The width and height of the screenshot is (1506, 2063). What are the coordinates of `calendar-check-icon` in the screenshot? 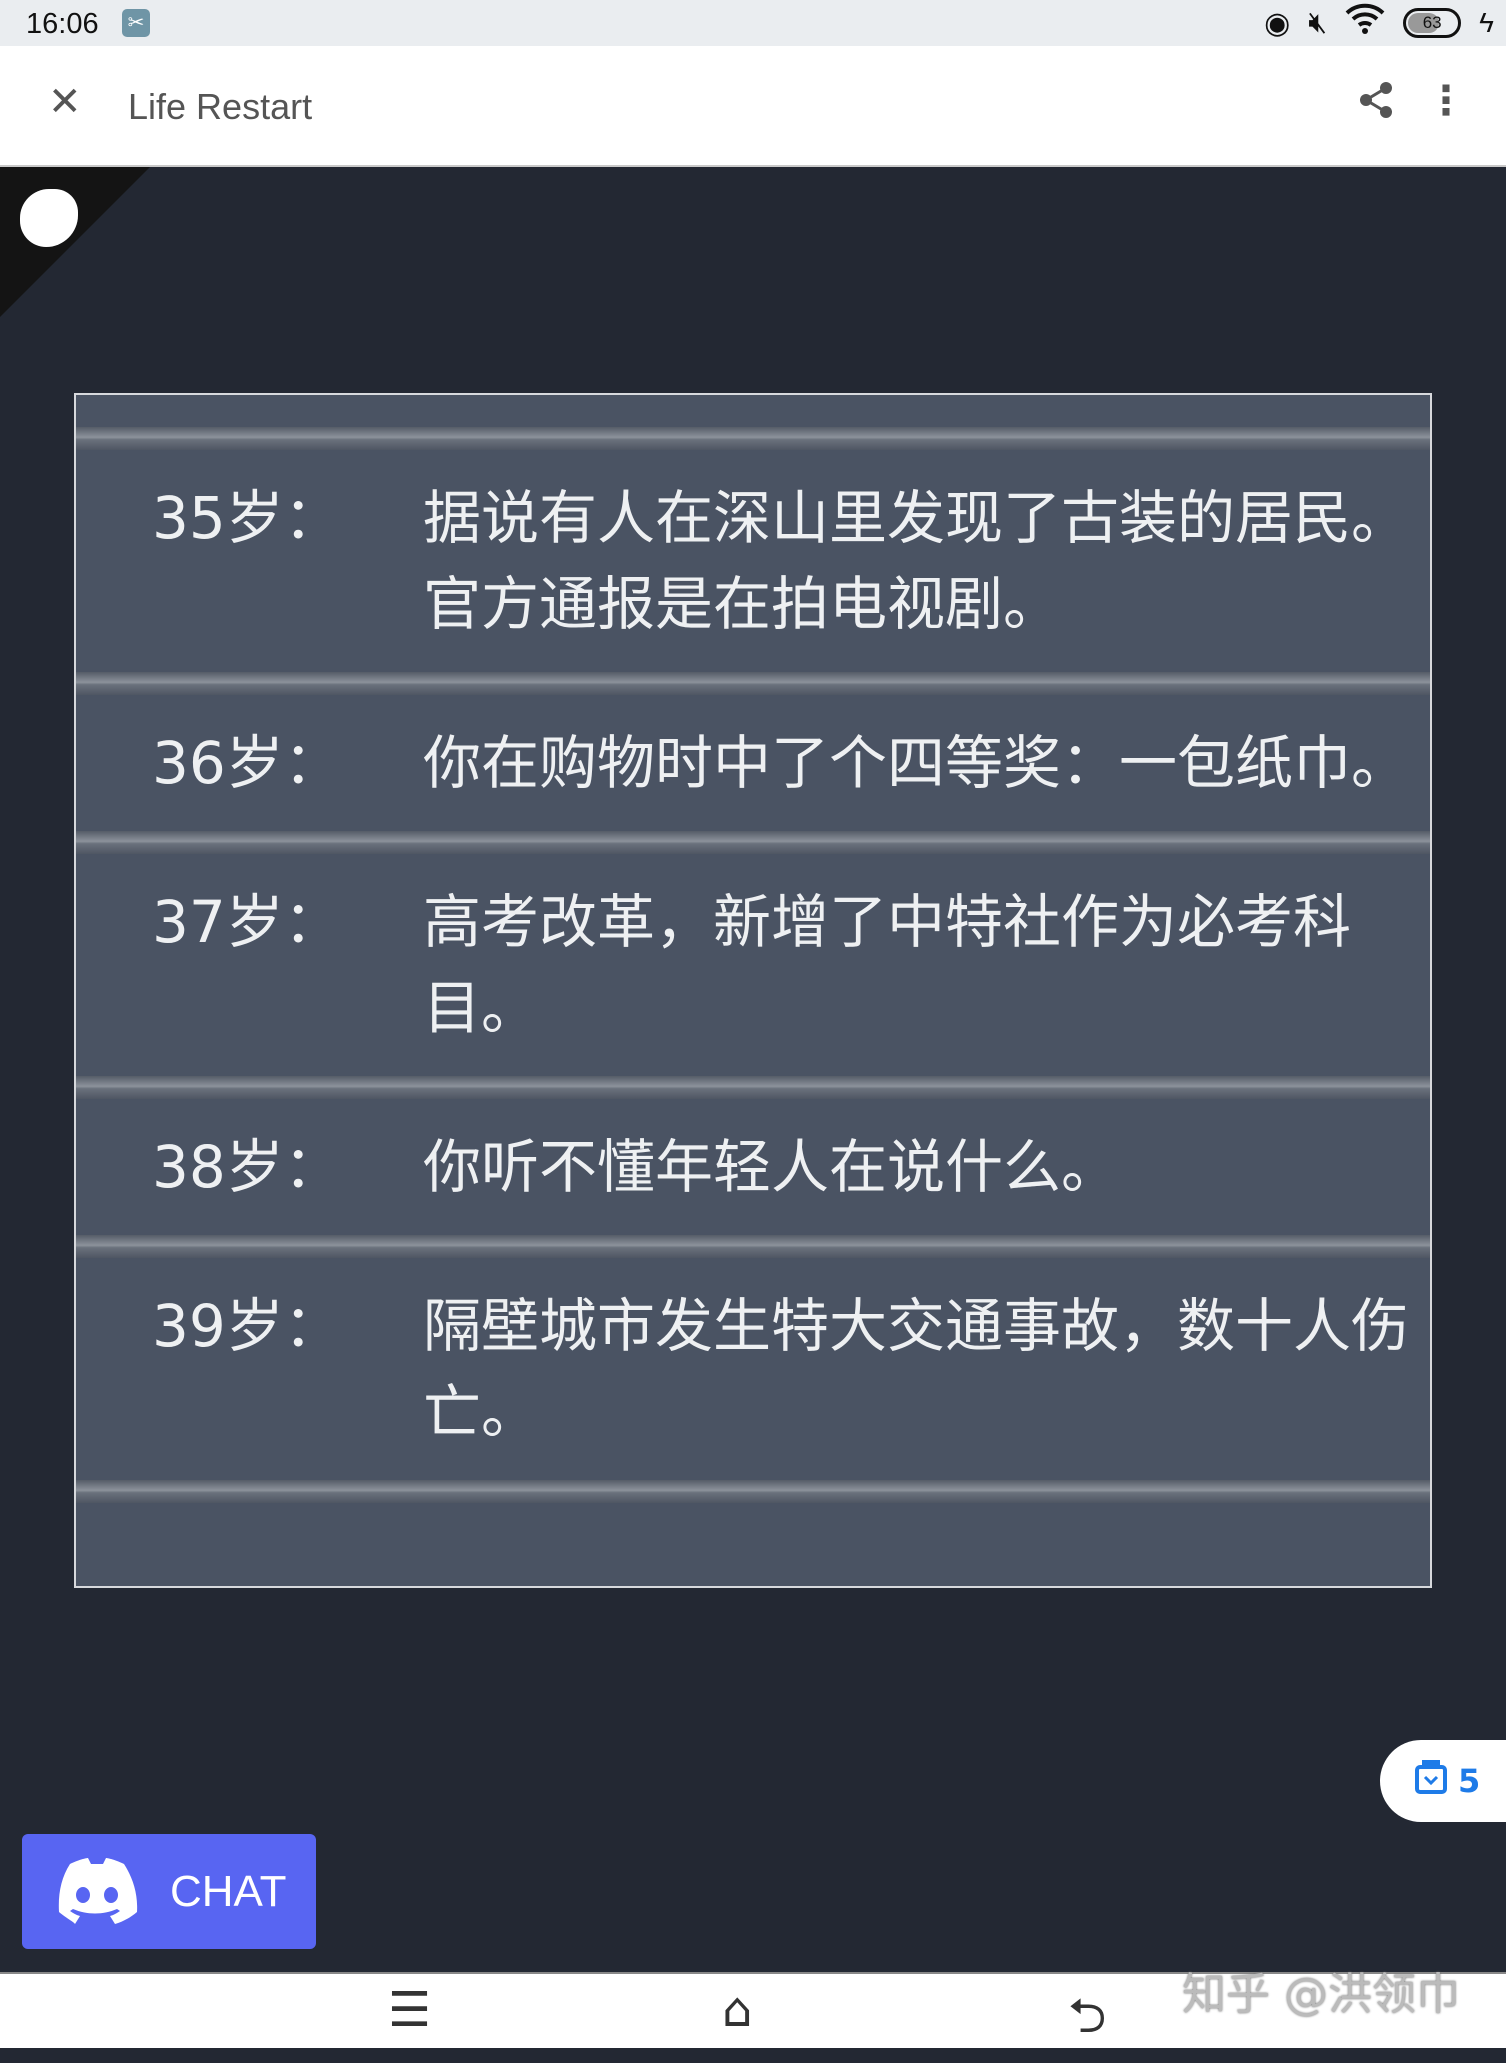 It's located at (1431, 1781).